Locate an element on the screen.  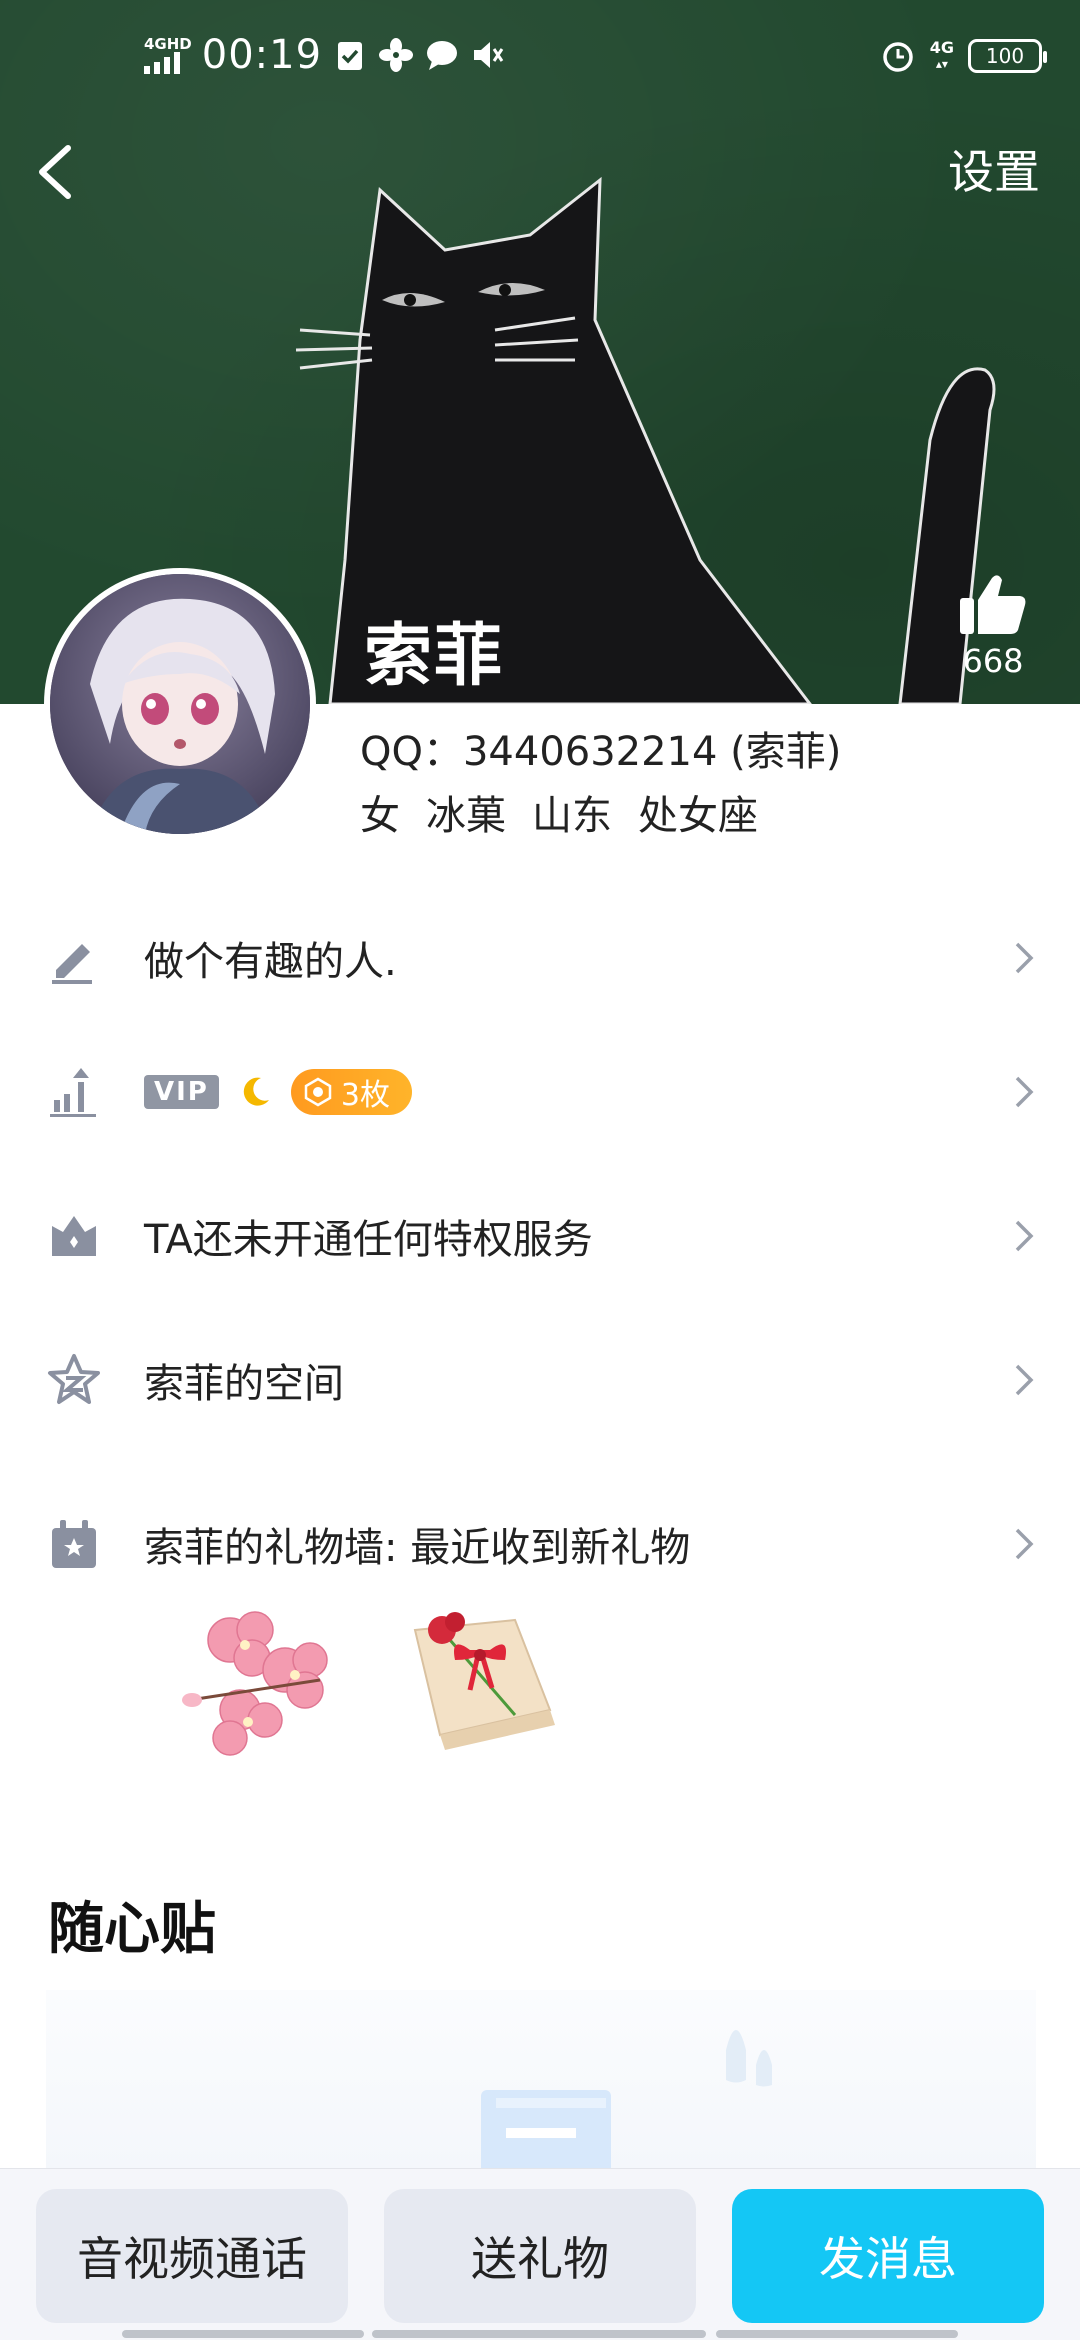
alarm-icon is located at coordinates (897, 57).